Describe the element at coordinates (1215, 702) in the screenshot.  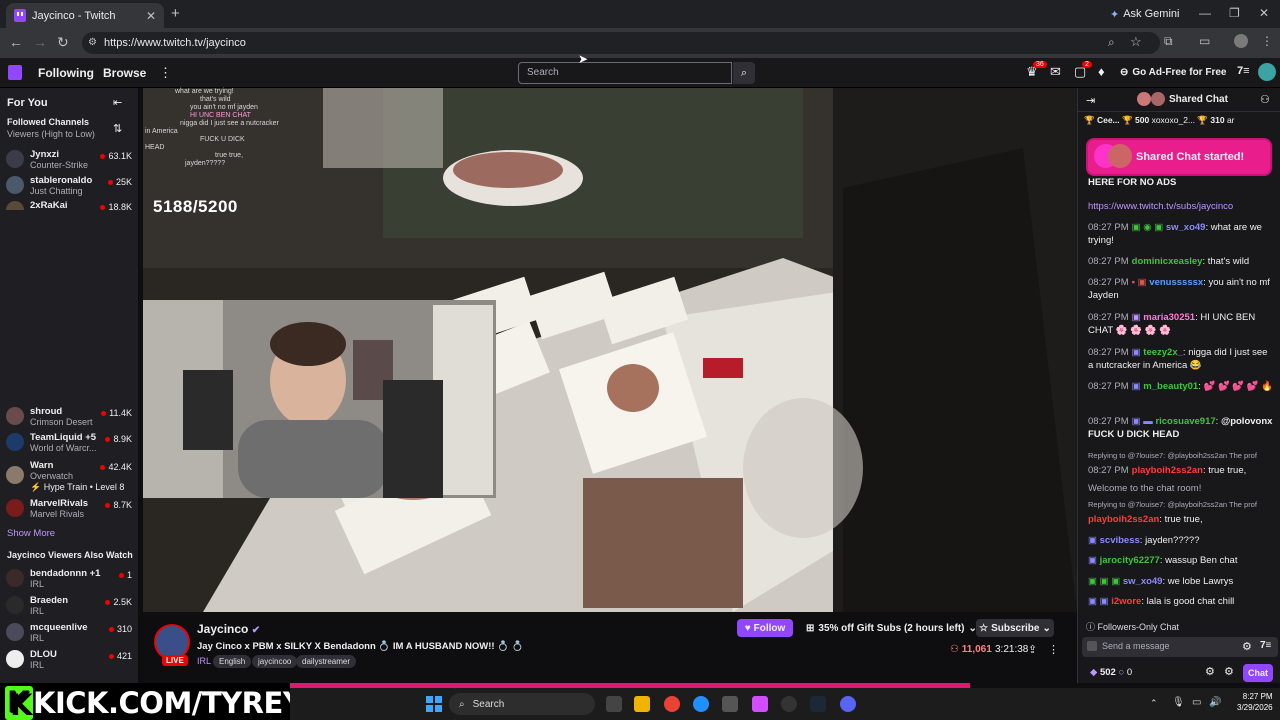
I see `volume-icon: 🔊` at that location.